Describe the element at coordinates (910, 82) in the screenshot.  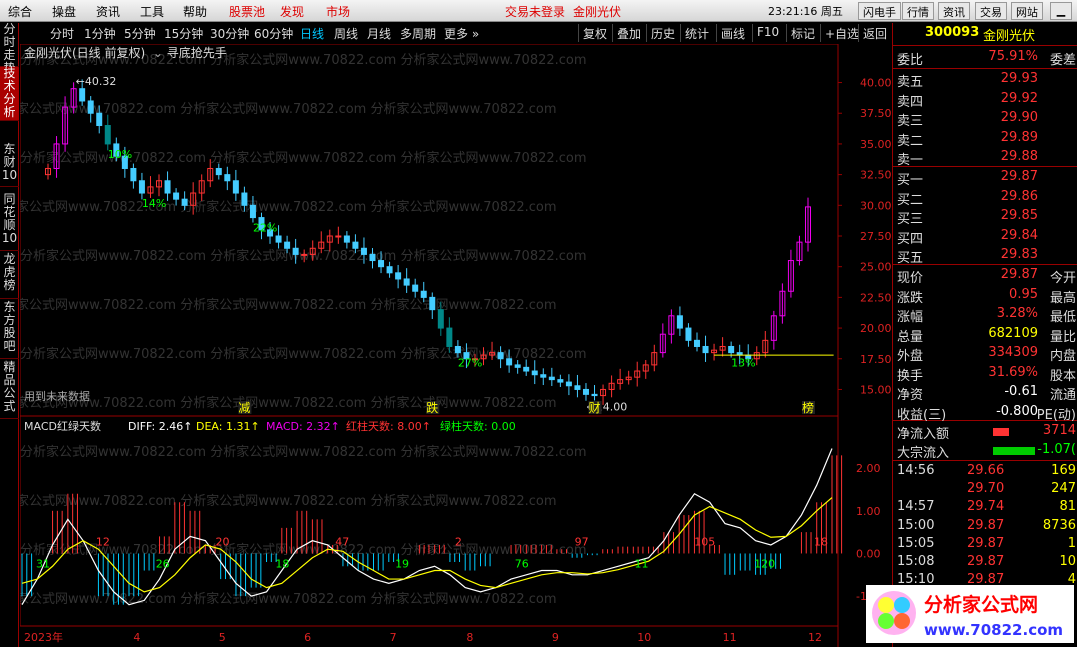
I see `sell-row-label: 卖五` at that location.